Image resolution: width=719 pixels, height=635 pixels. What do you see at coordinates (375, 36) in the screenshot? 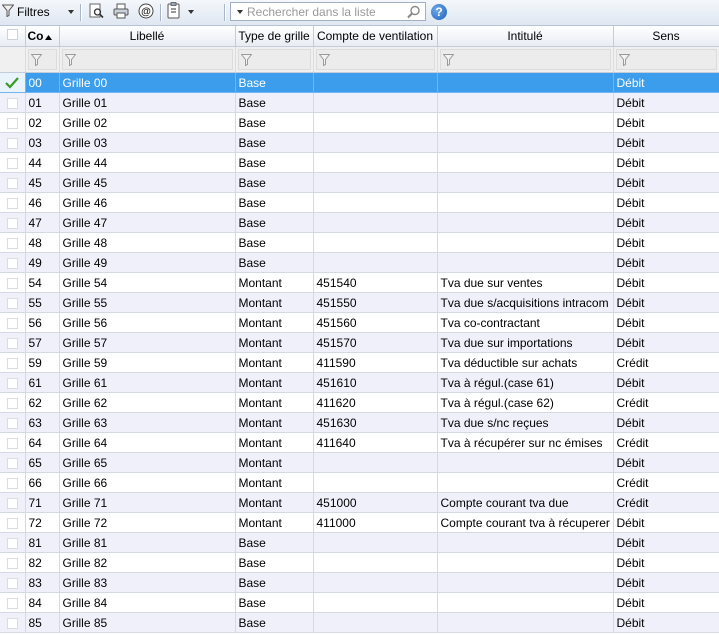
I see `column-header-compte: Compte de ventilation` at bounding box center [375, 36].